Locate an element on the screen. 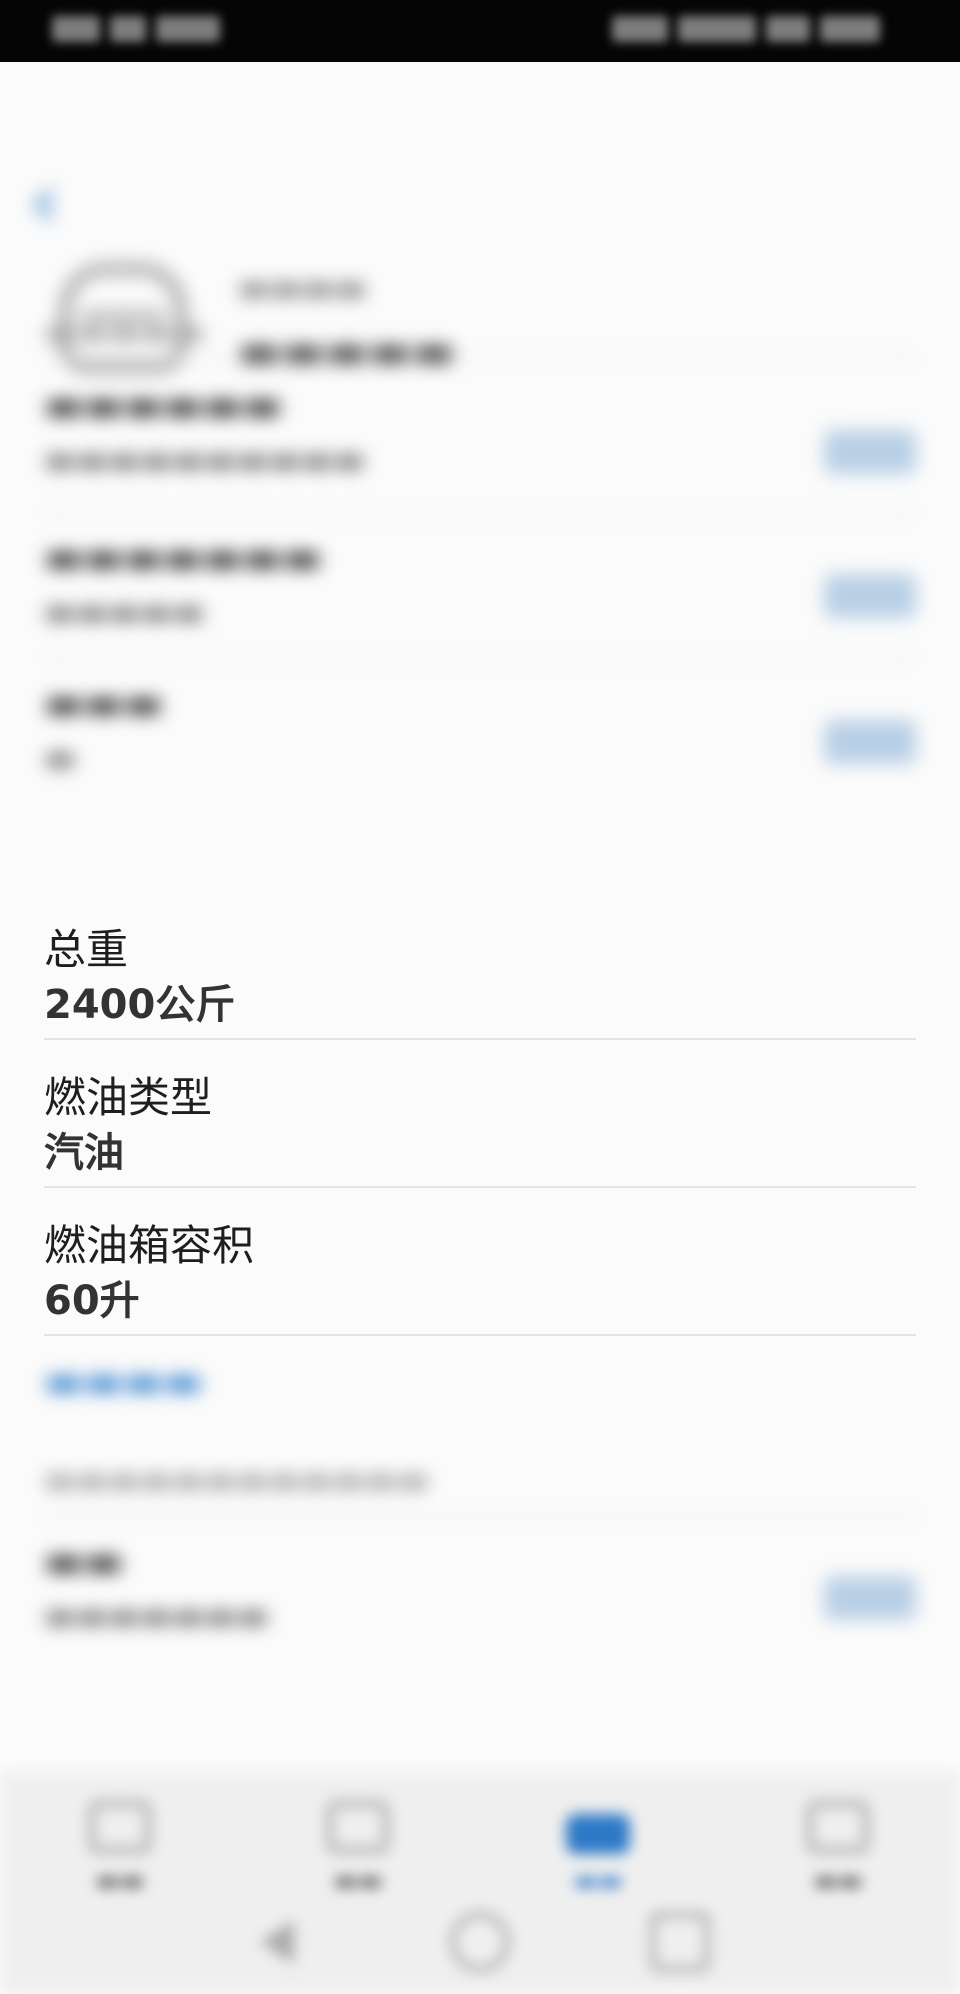 This screenshot has height=1994, width=960. fuel-type-value: 汽油 is located at coordinates (84, 1153).